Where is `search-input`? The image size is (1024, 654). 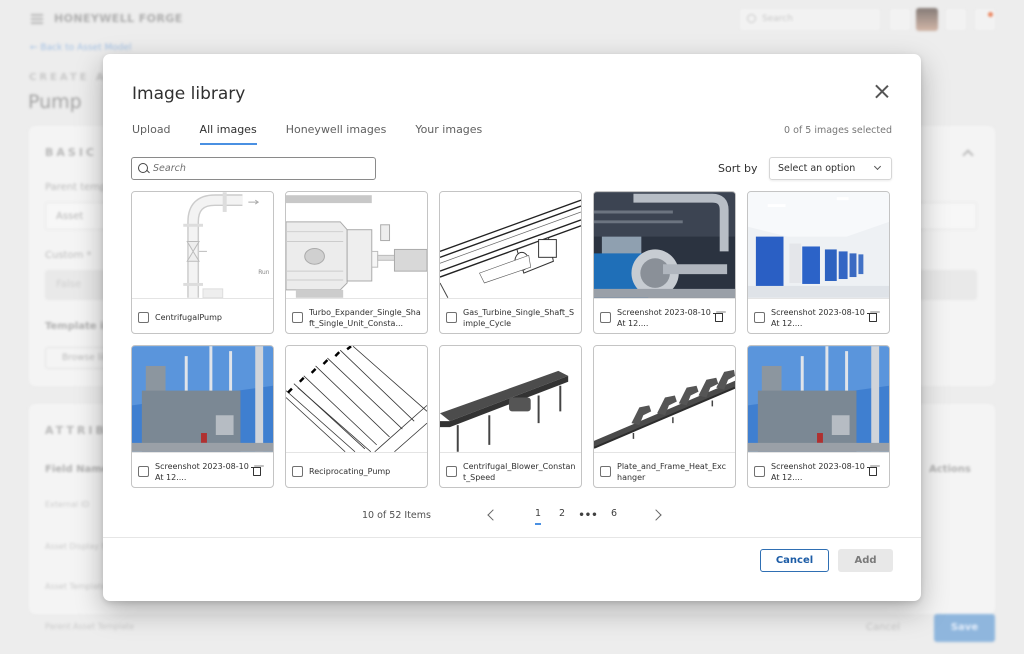
search-input is located at coordinates (253, 168).